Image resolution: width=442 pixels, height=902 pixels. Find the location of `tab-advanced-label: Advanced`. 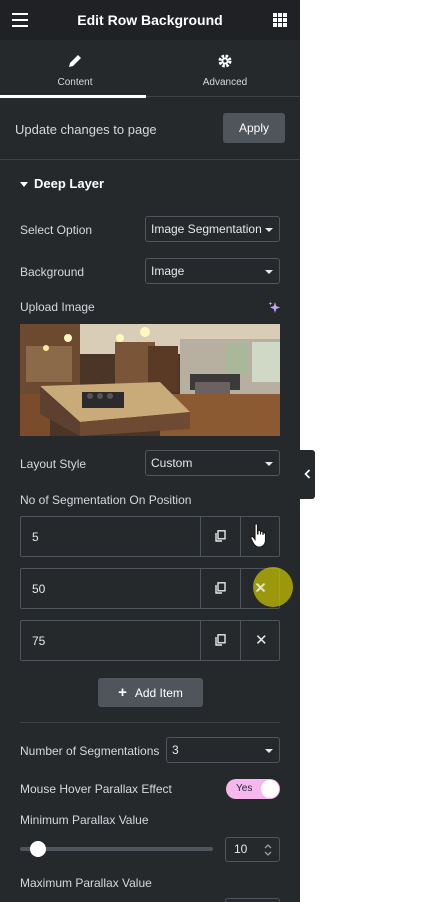

tab-advanced-label: Advanced is located at coordinates (225, 82).